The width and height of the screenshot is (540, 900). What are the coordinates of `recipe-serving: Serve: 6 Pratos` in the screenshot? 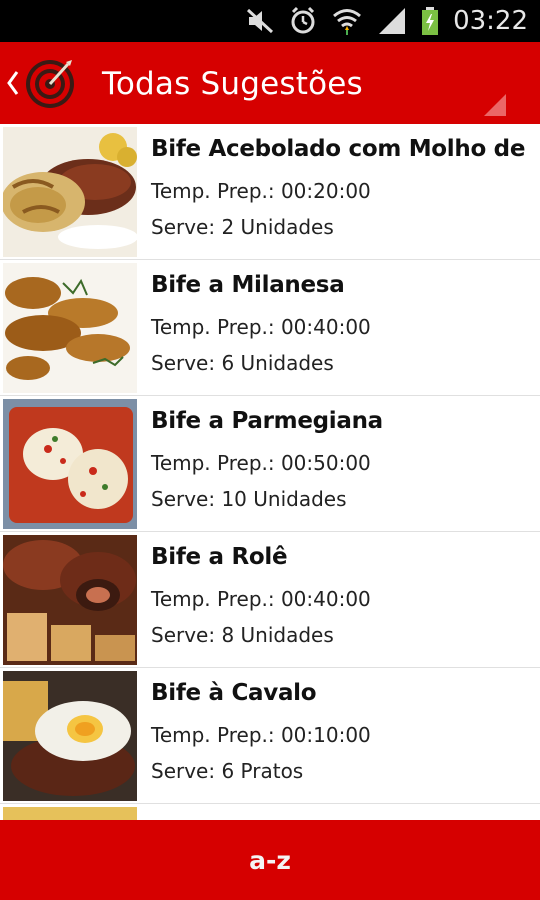 It's located at (227, 771).